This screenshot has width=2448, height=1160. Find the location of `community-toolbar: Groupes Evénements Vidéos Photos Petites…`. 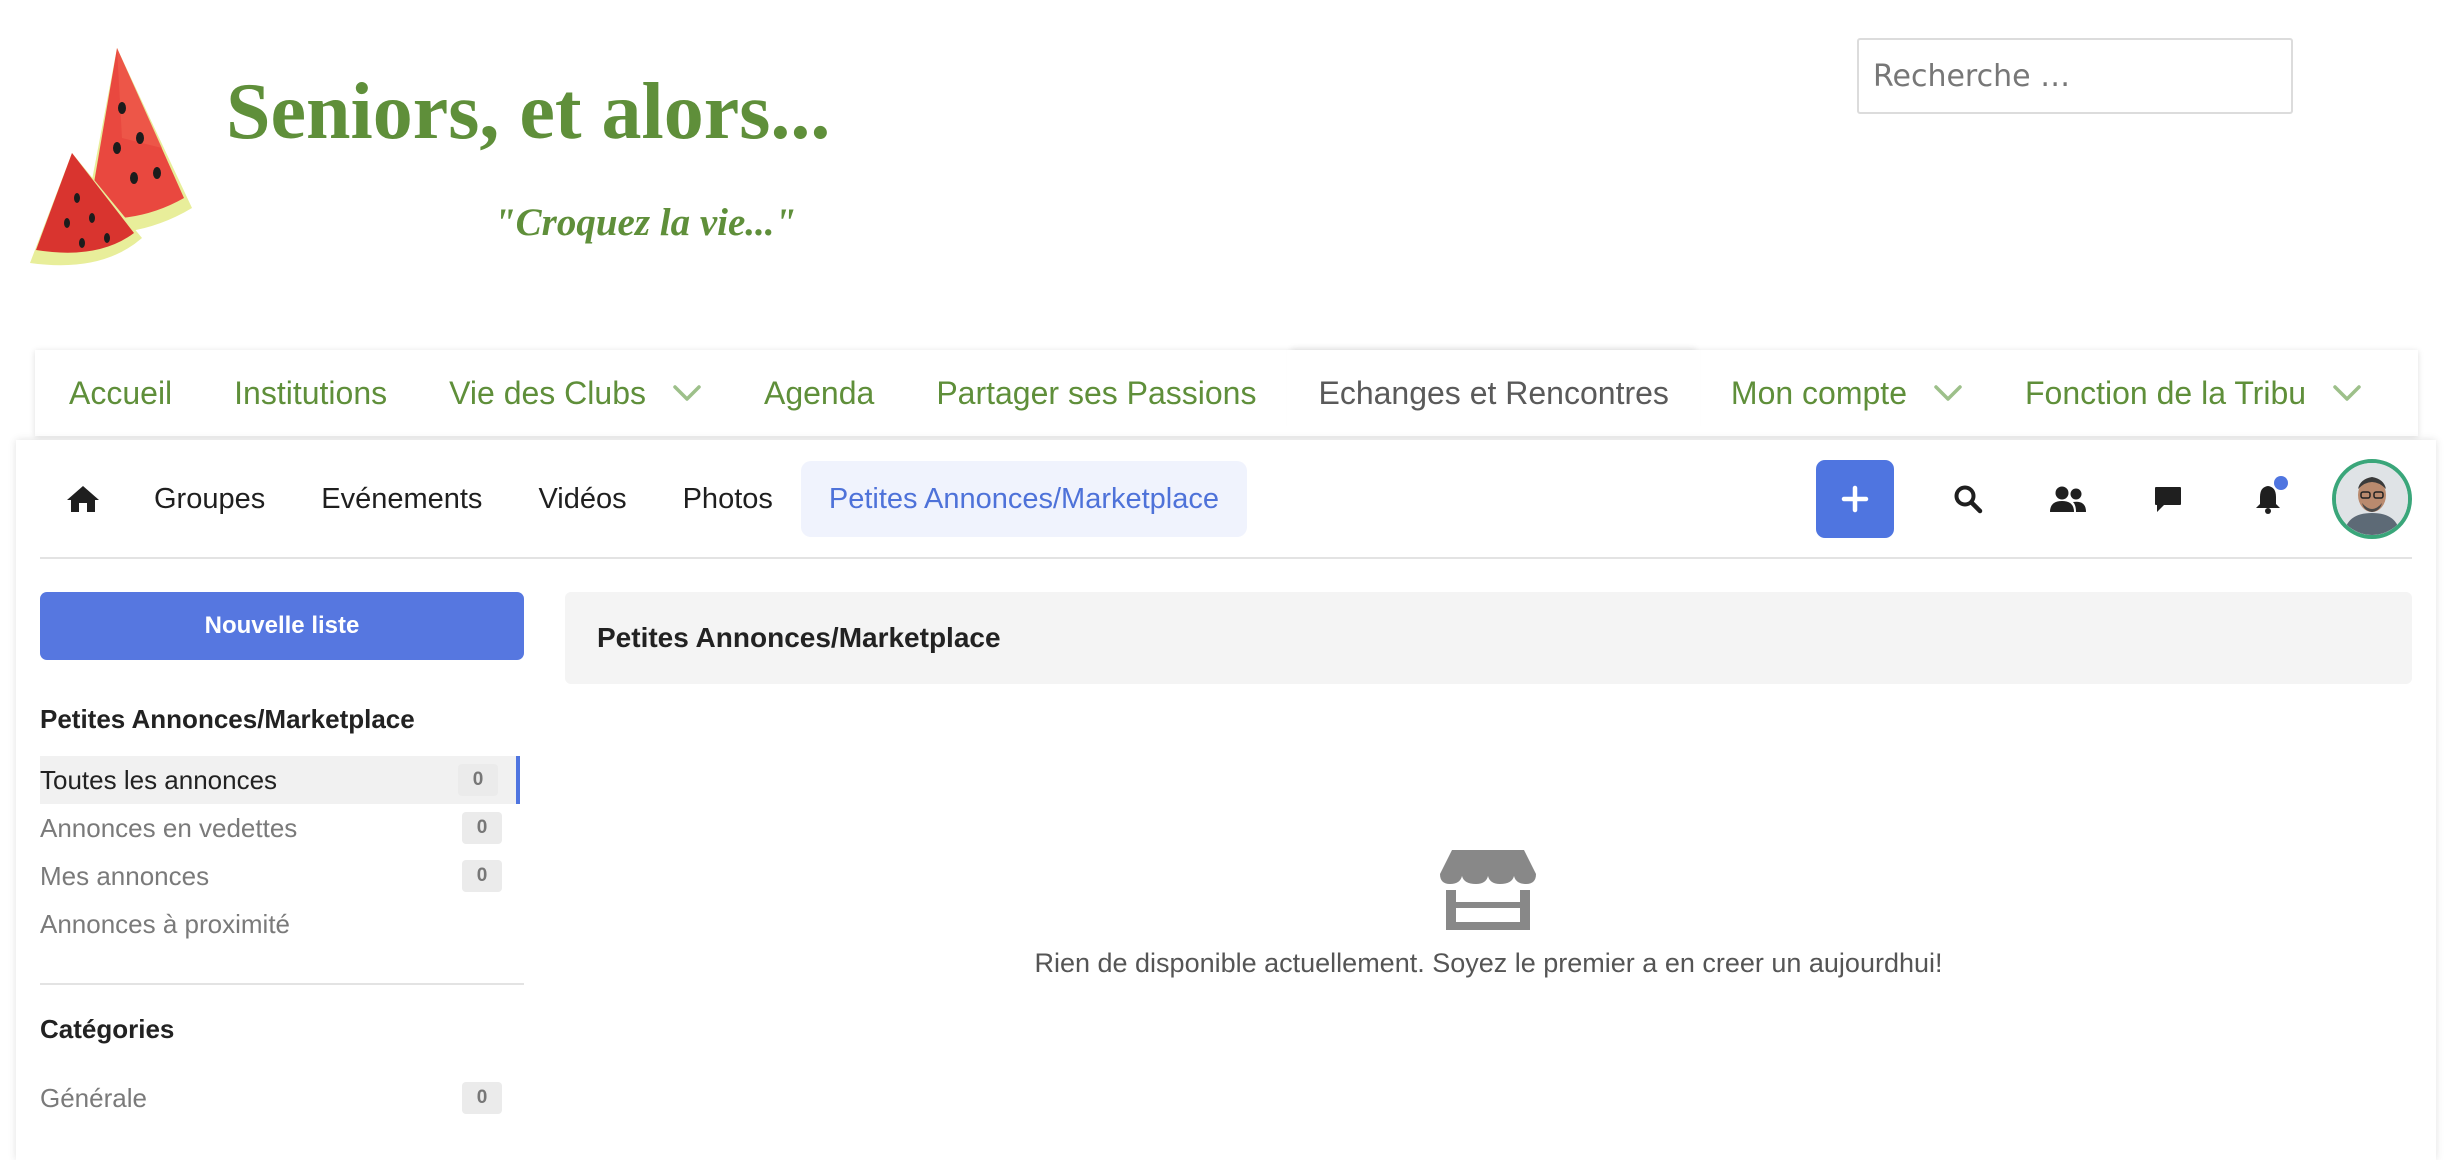

community-toolbar: Groupes Evénements Vidéos Photos Petites… is located at coordinates (1226, 499).